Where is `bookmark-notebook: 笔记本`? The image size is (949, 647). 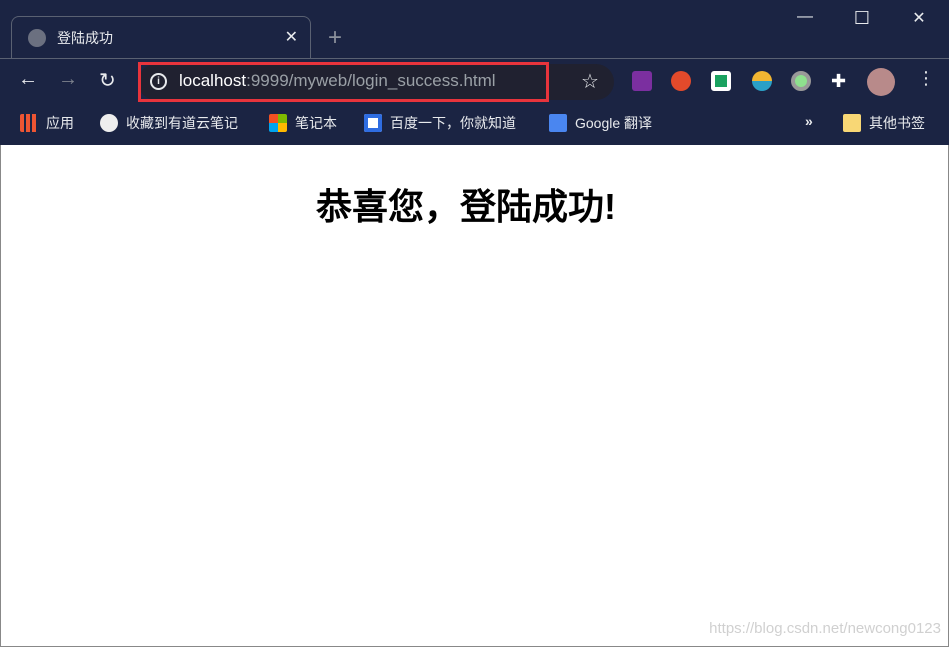
bookmark-notebook: 笔记本 is located at coordinates (303, 123).